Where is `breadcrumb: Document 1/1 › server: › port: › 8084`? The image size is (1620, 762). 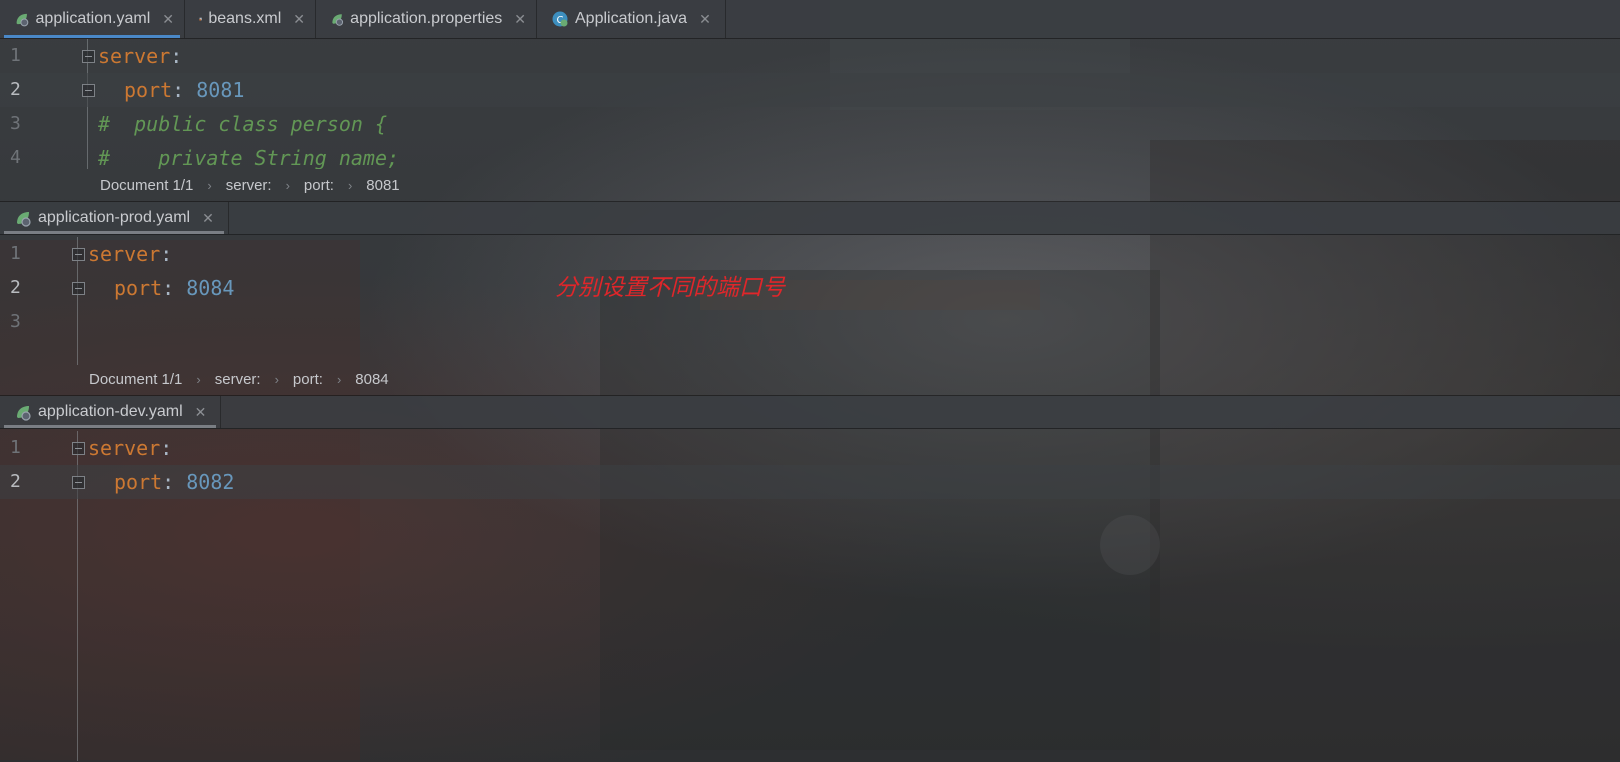 breadcrumb: Document 1/1 › server: › port: › 8084 is located at coordinates (239, 379).